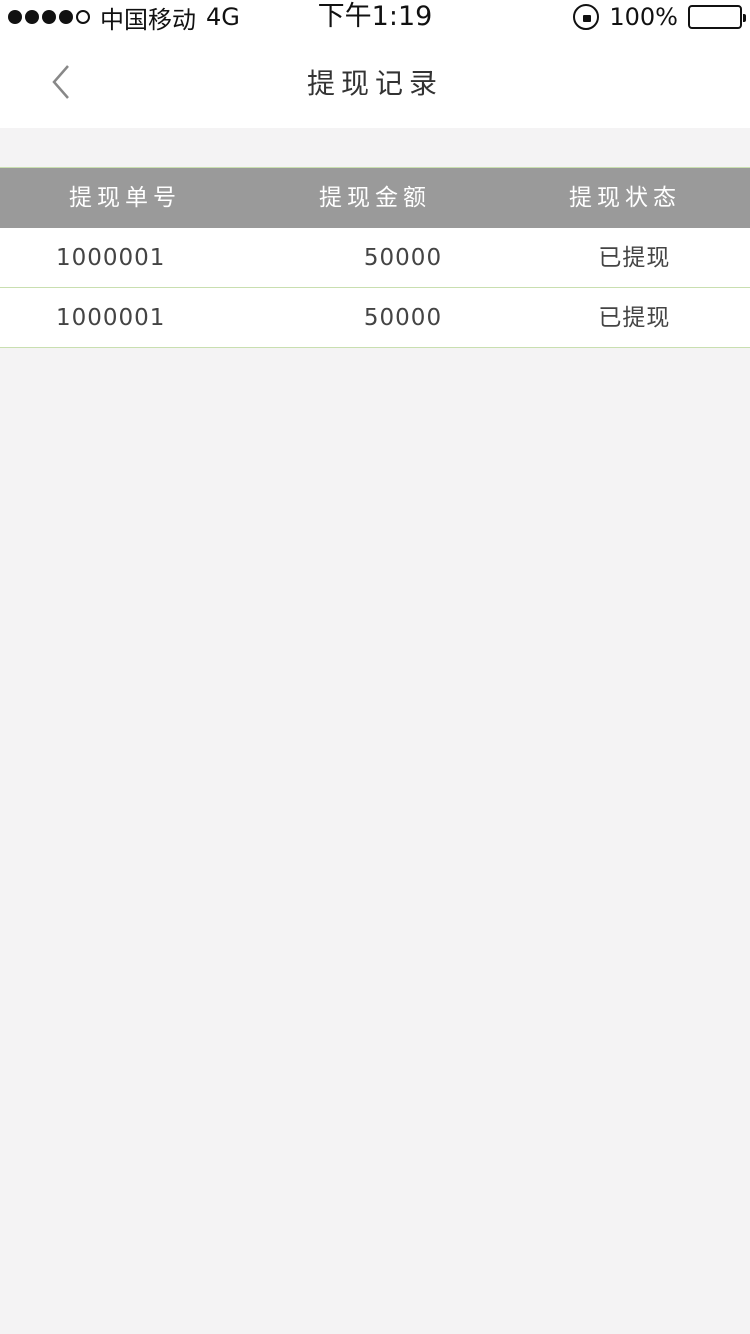 The image size is (750, 1334). Describe the element at coordinates (125, 198) in the screenshot. I see `header-order-id: 提现单号` at that location.